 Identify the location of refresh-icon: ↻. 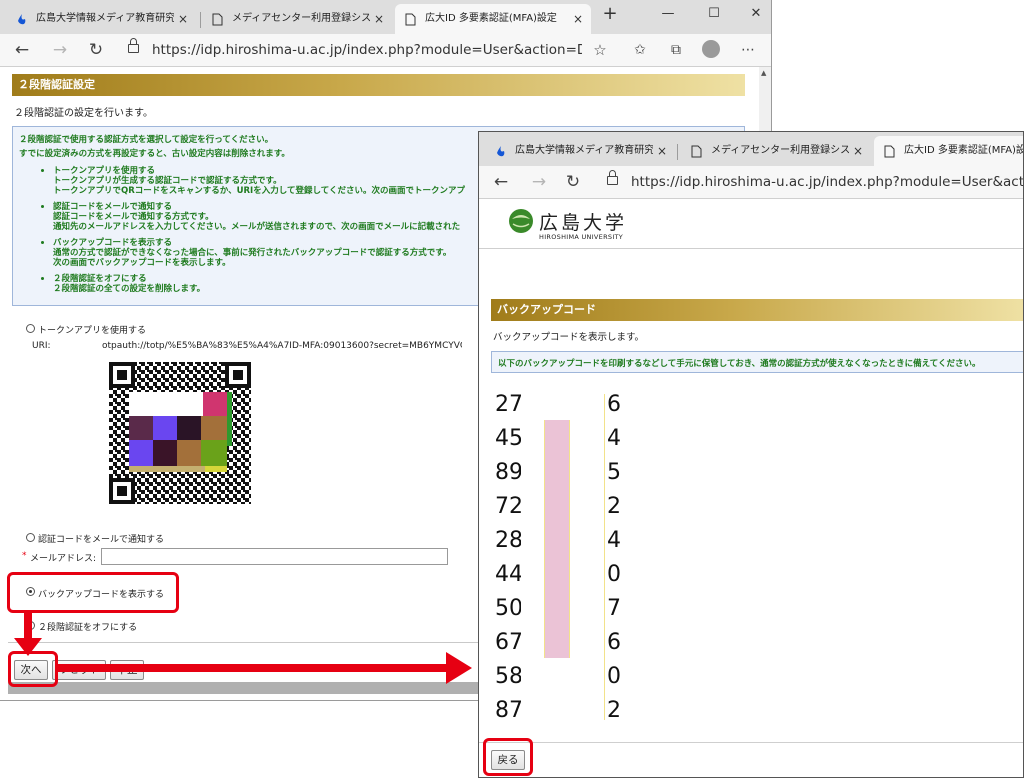
(573, 182).